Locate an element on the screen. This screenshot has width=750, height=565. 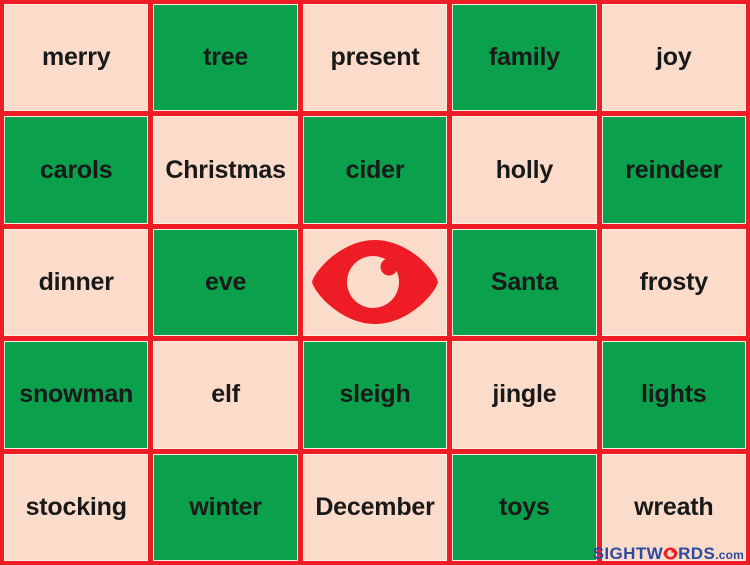
bingo-cell: cider is located at coordinates (375, 170).